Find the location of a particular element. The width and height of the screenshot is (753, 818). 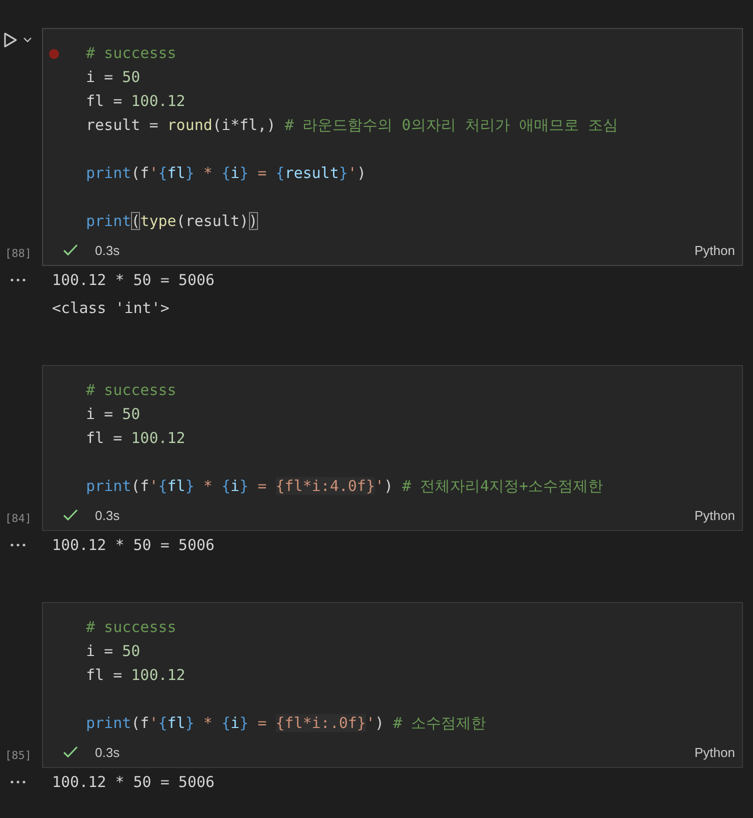

code-line: print(f'{fl} * {i} = {result}') is located at coordinates (226, 173).